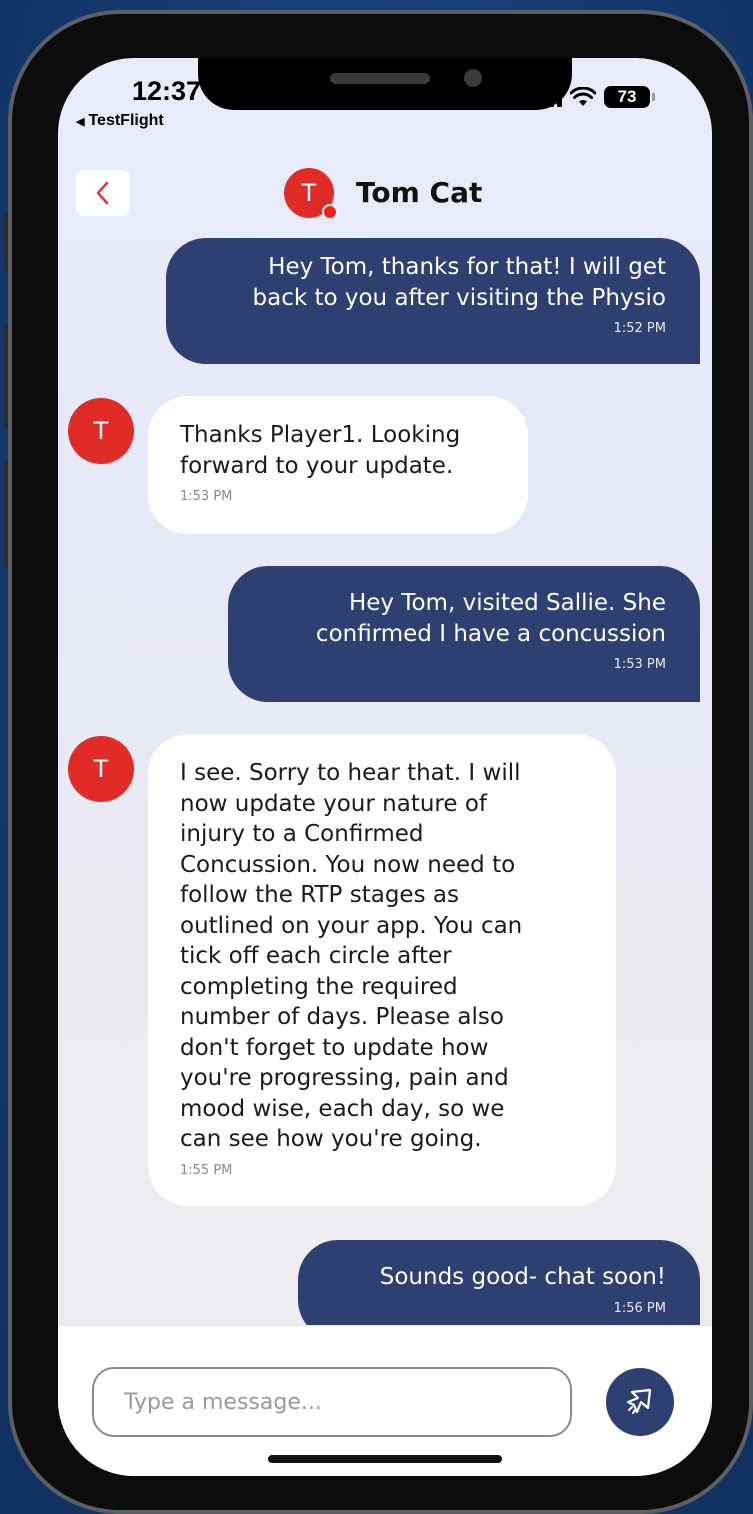 The image size is (753, 1514). Describe the element at coordinates (639, 1308) in the screenshot. I see `message-time: 1:56 PM` at that location.